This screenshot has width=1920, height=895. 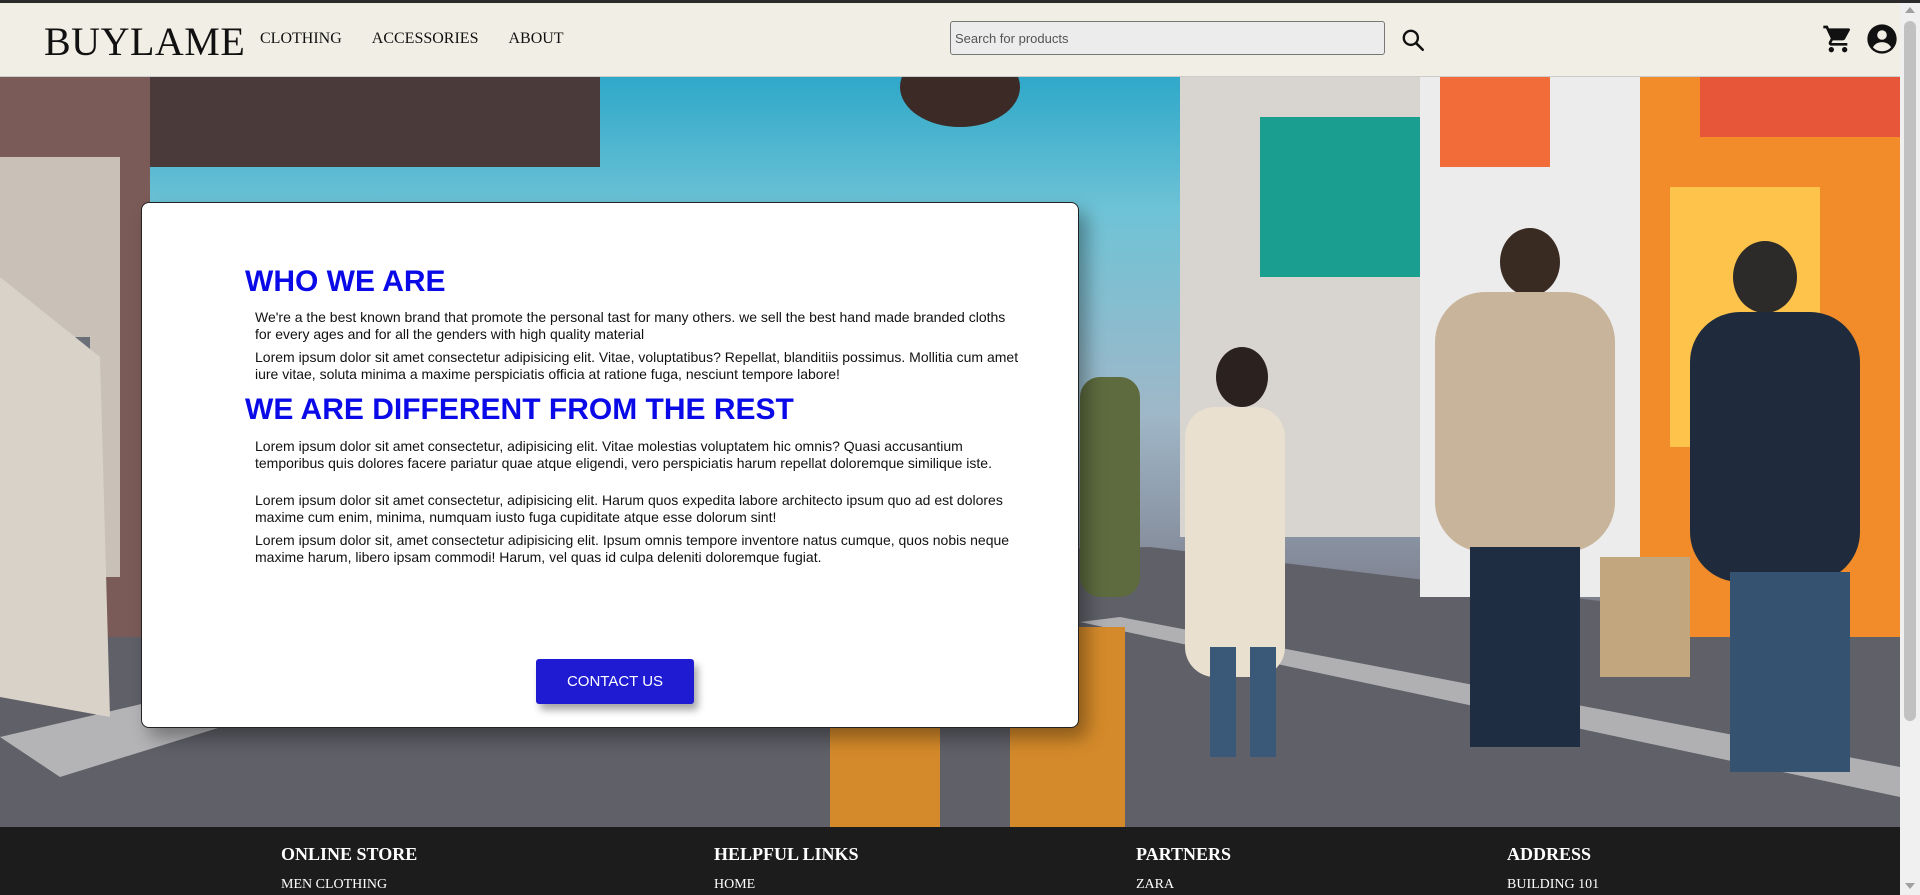 What do you see at coordinates (786, 885) in the screenshot?
I see `footer-link: HOME` at bounding box center [786, 885].